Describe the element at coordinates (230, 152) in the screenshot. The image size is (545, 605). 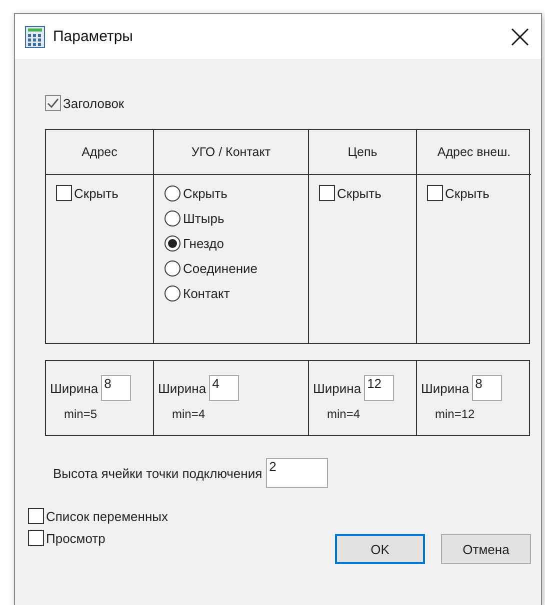
I see `column-header: УГО / Контакт` at that location.